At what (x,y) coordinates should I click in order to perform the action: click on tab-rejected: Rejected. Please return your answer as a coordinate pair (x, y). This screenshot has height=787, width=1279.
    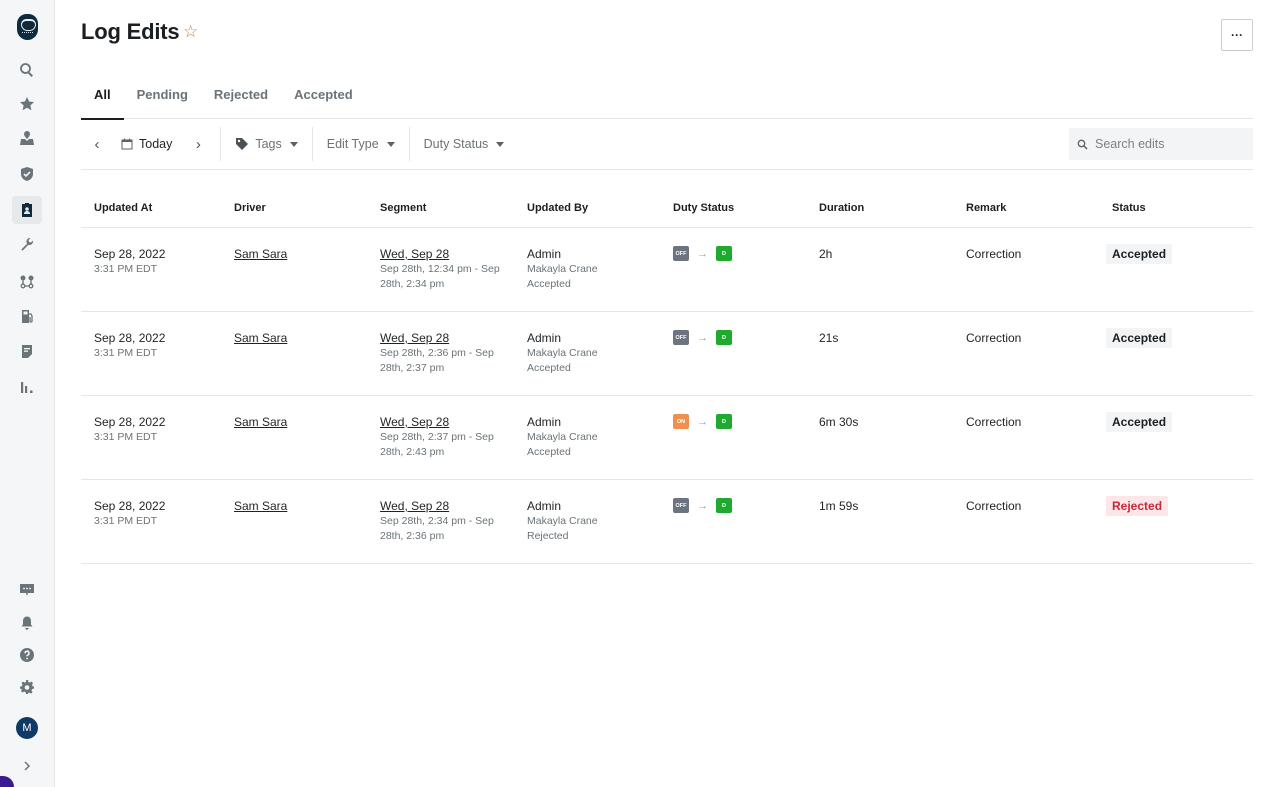
    Looking at the image, I should click on (241, 98).